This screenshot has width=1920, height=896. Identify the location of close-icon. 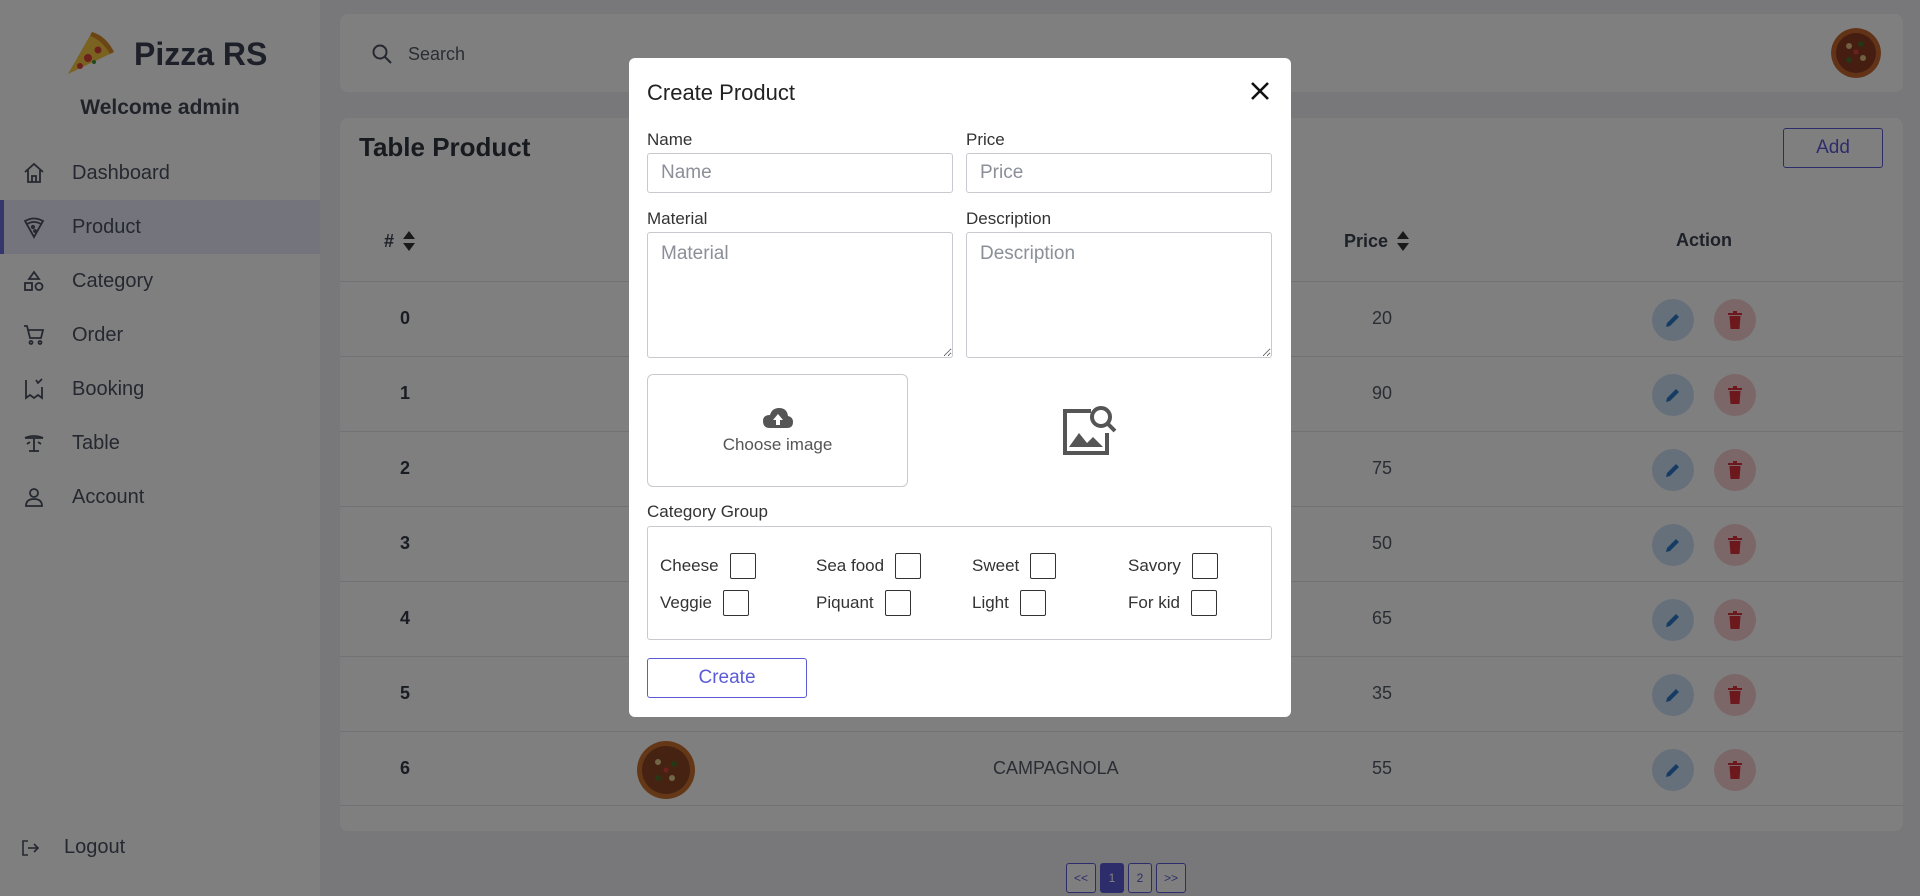
(1260, 91).